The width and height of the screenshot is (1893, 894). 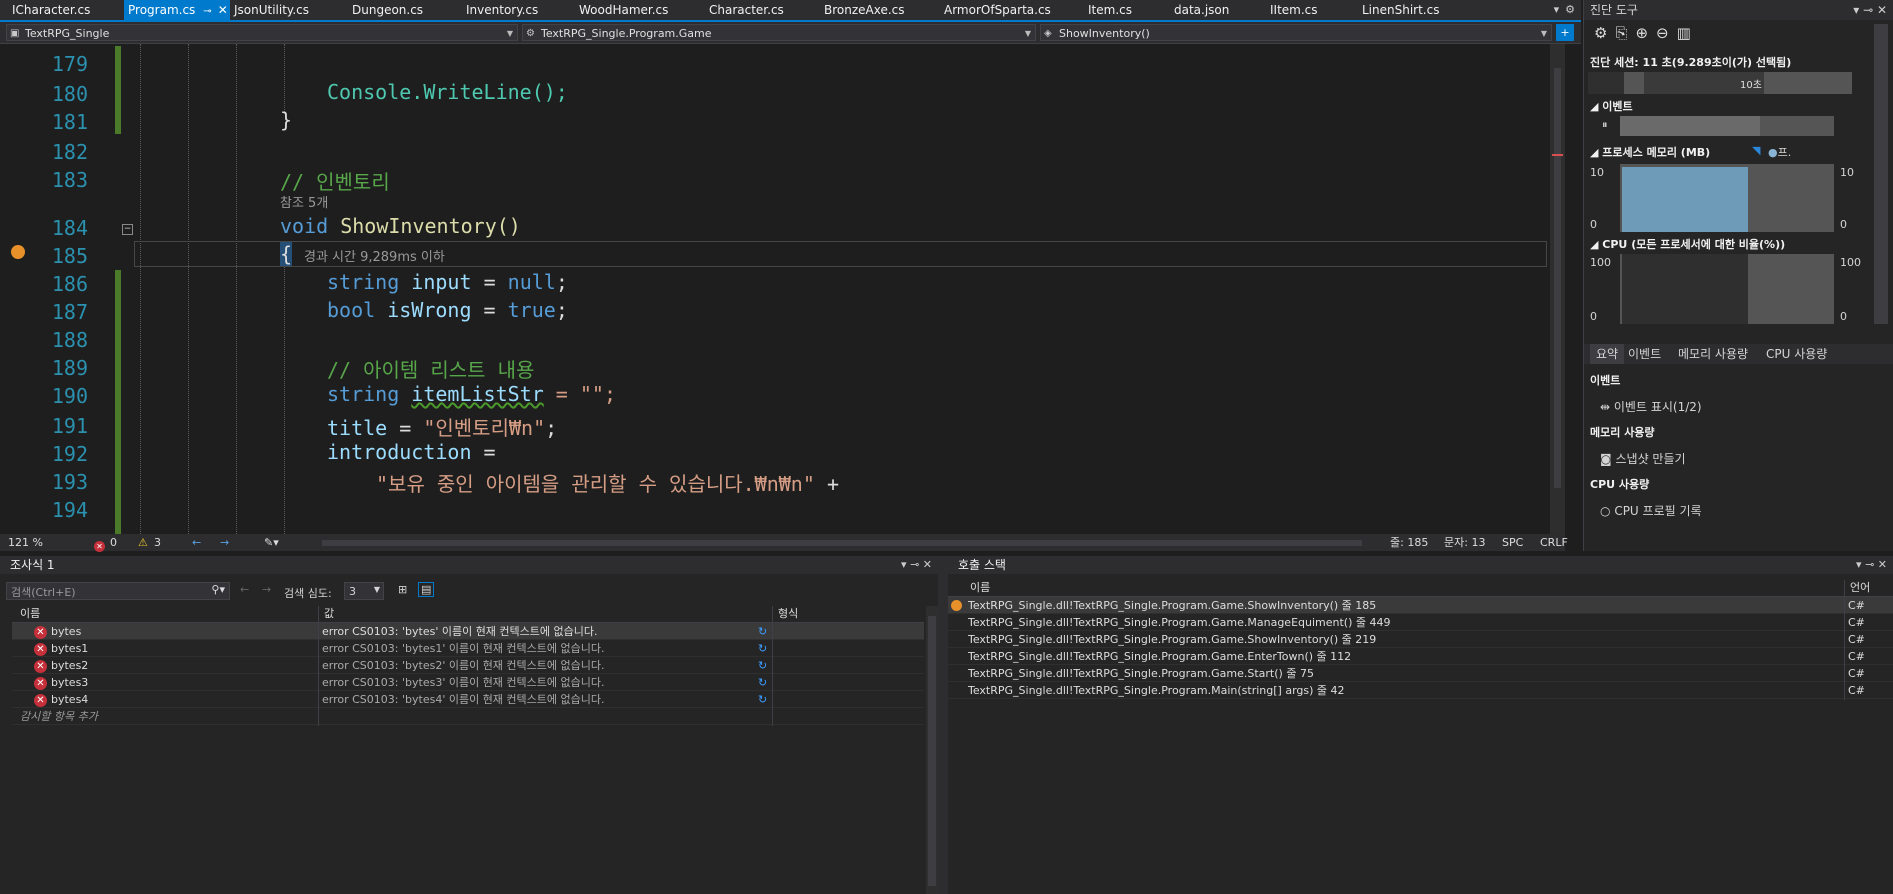 I want to click on pin-column-icon: ⊞, so click(x=402, y=589).